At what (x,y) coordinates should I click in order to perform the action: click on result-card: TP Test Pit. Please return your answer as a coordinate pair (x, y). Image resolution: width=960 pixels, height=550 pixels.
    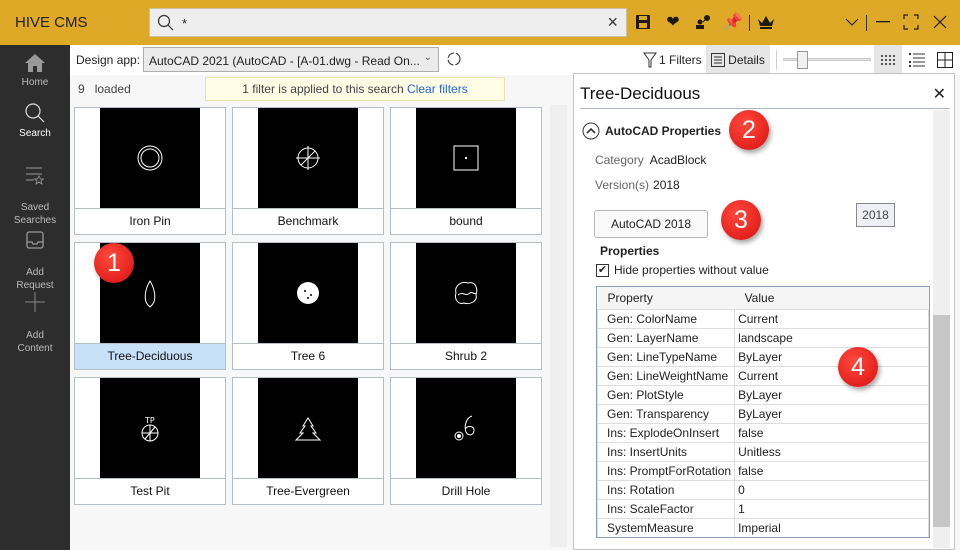
    Looking at the image, I should click on (150, 441).